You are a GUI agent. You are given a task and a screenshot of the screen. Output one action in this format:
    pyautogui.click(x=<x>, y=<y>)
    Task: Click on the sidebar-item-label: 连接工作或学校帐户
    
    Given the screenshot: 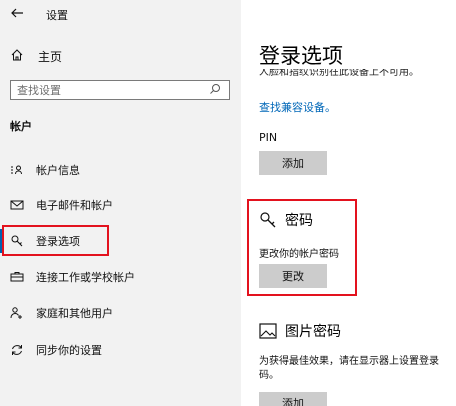 What is the action you would take?
    pyautogui.click(x=85, y=277)
    